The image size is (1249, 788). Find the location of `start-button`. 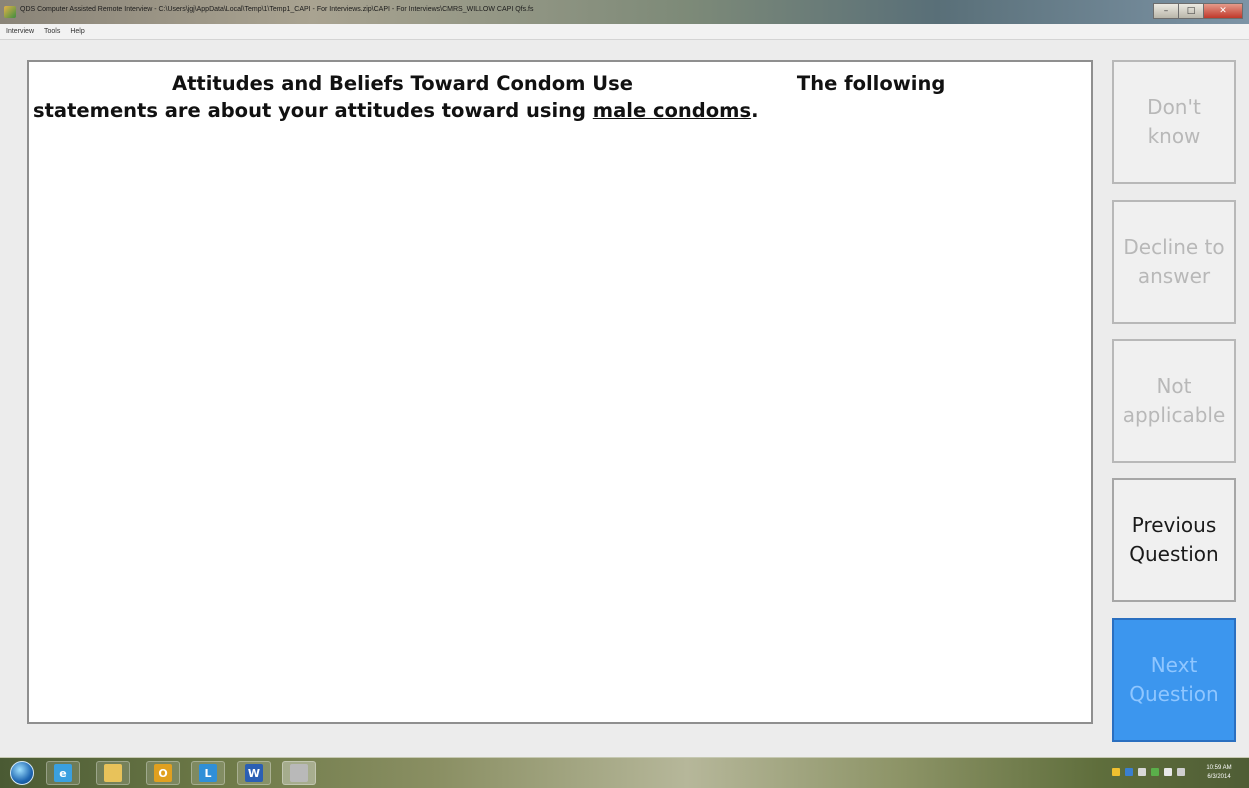

start-button is located at coordinates (22, 773).